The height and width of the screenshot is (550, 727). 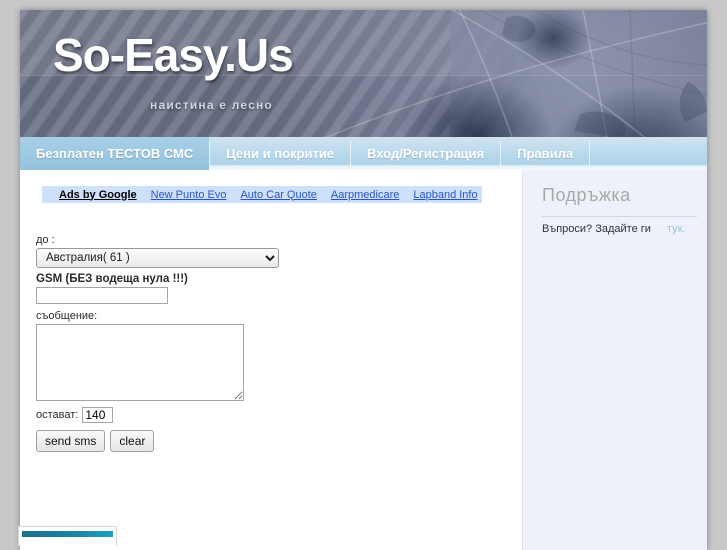 I want to click on site-tagline: наистина е лесно, so click(x=211, y=105).